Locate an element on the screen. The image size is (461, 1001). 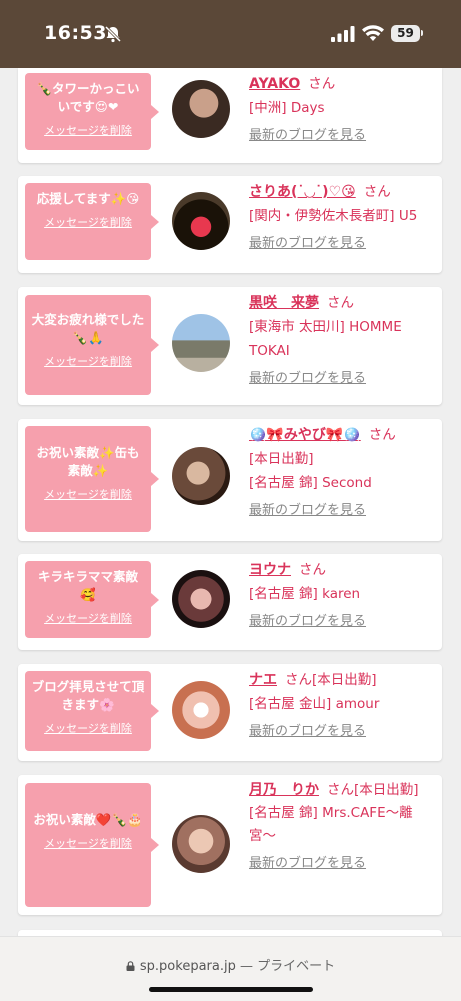
message-bubble: 大変お疲れ様でした🍾🙏 メッセージを削除 is located at coordinates (92, 345).